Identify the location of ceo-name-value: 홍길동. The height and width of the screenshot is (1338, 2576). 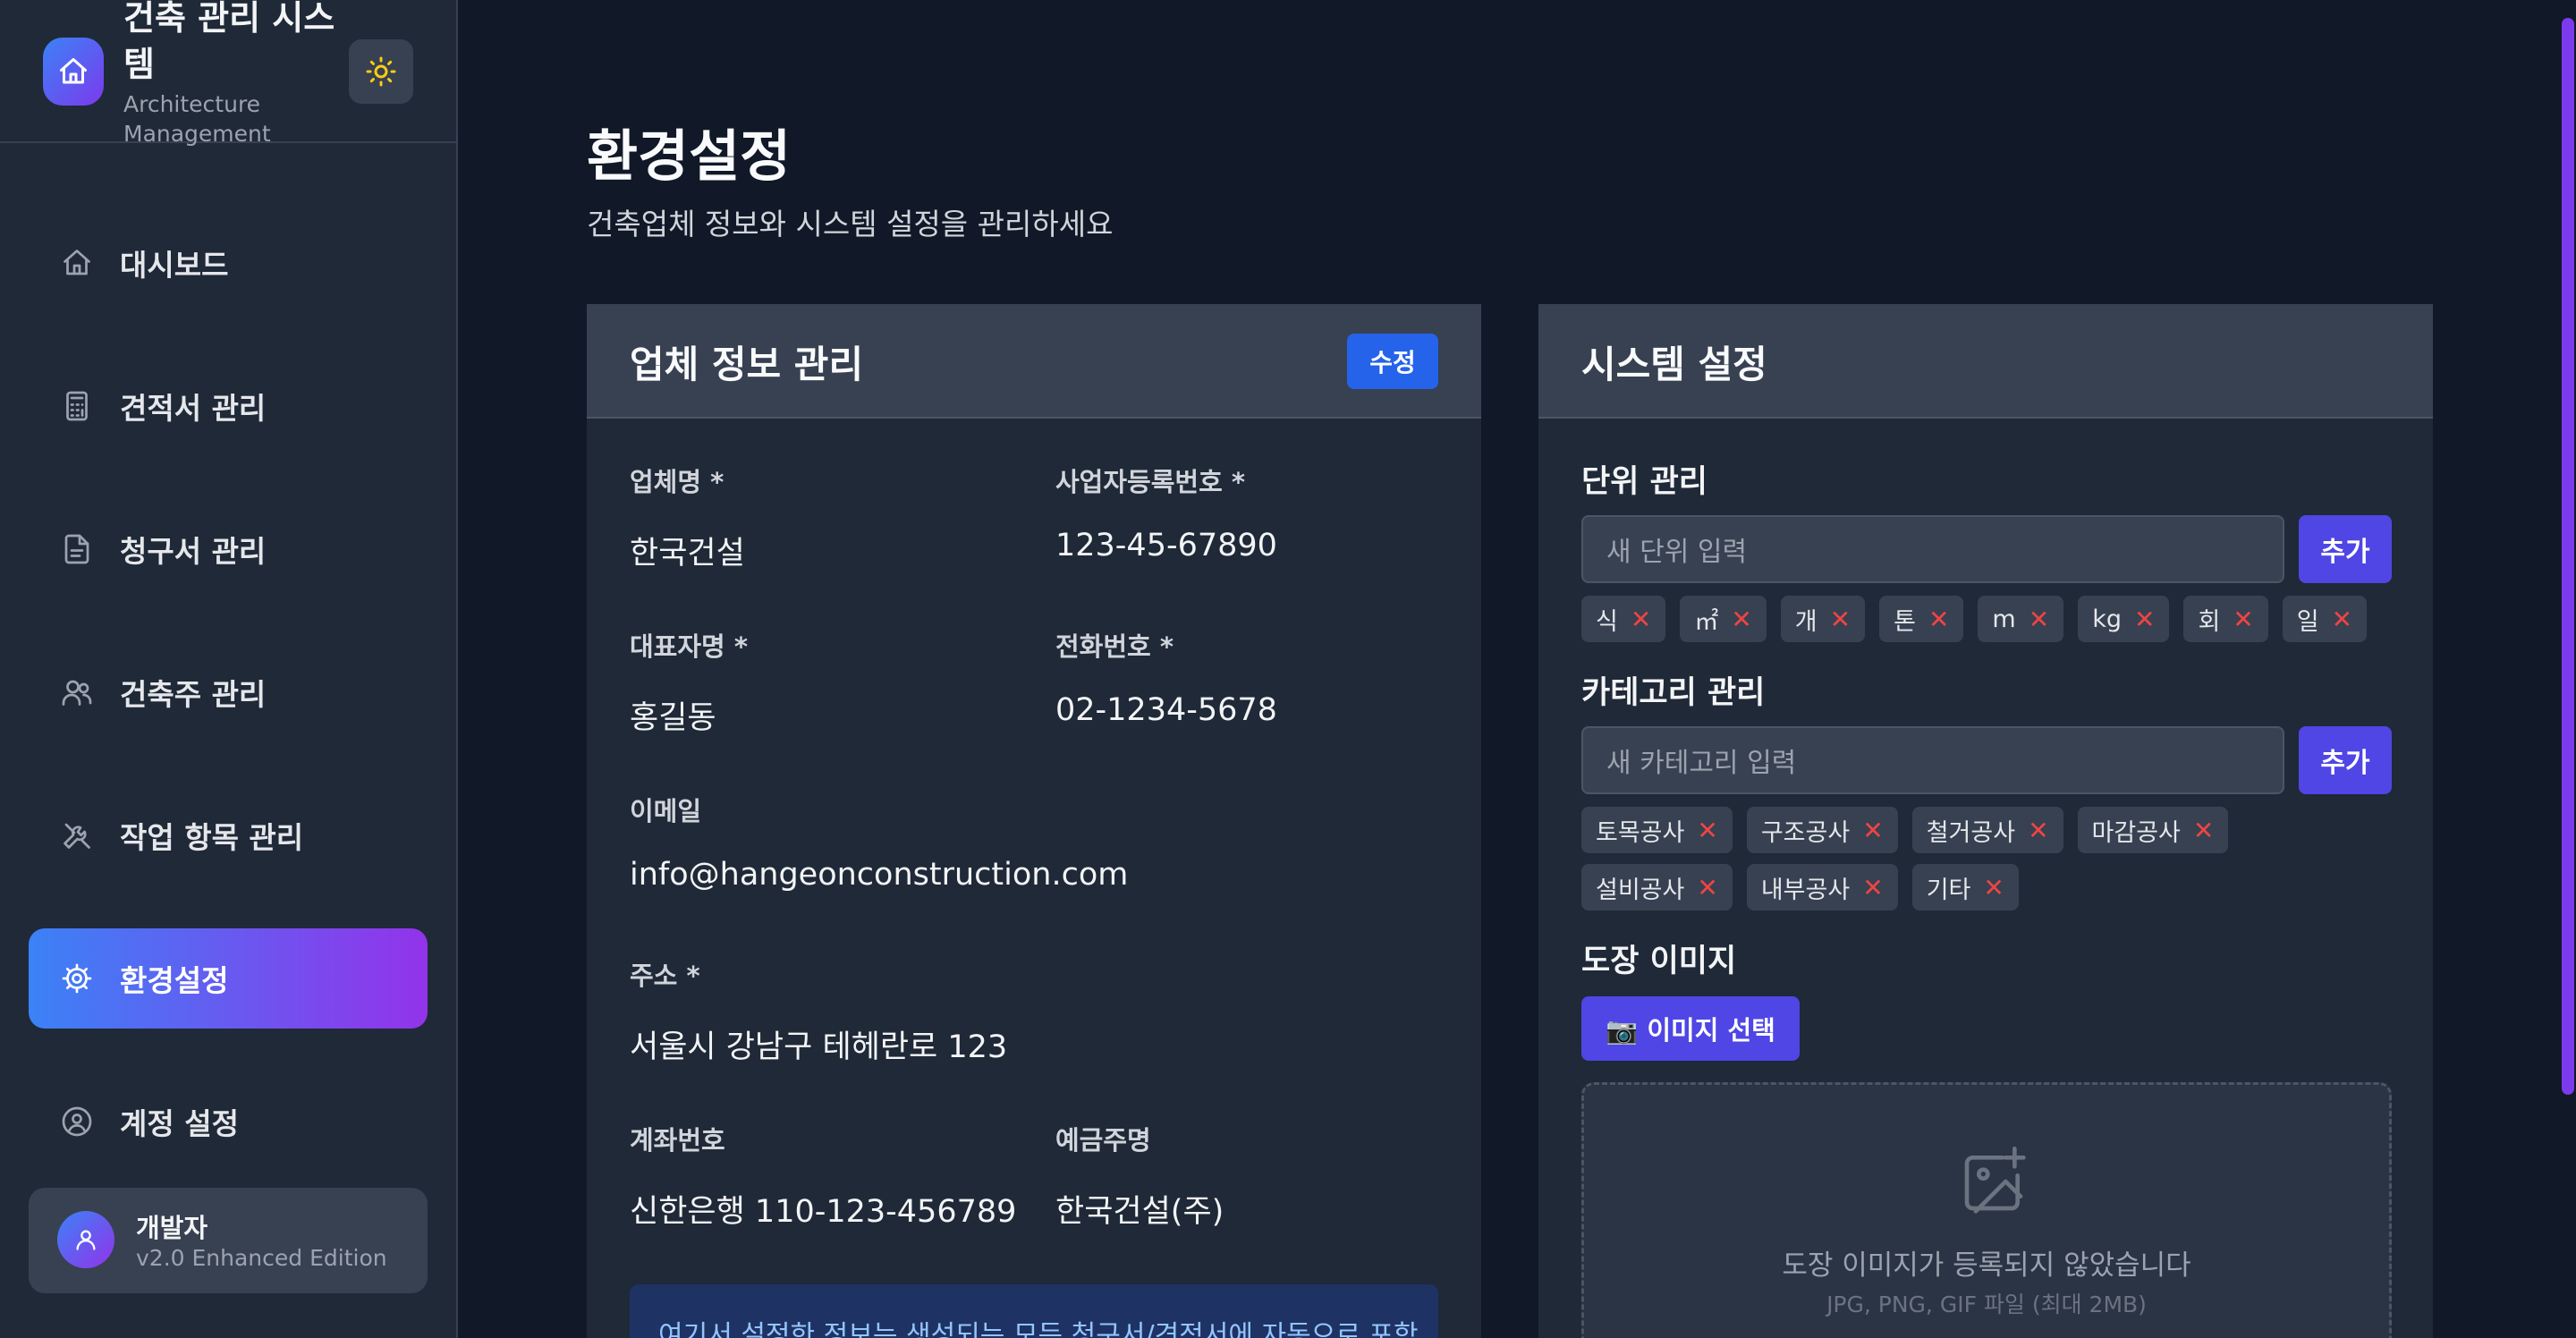
(673, 718).